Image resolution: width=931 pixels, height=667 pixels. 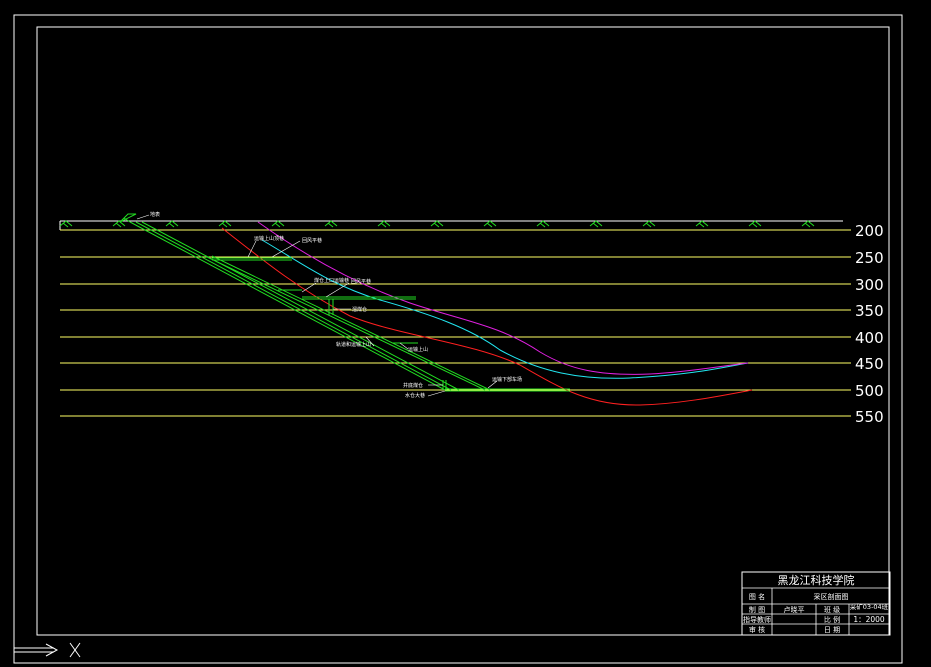 I want to click on level-label-500: 500, so click(x=869, y=391).